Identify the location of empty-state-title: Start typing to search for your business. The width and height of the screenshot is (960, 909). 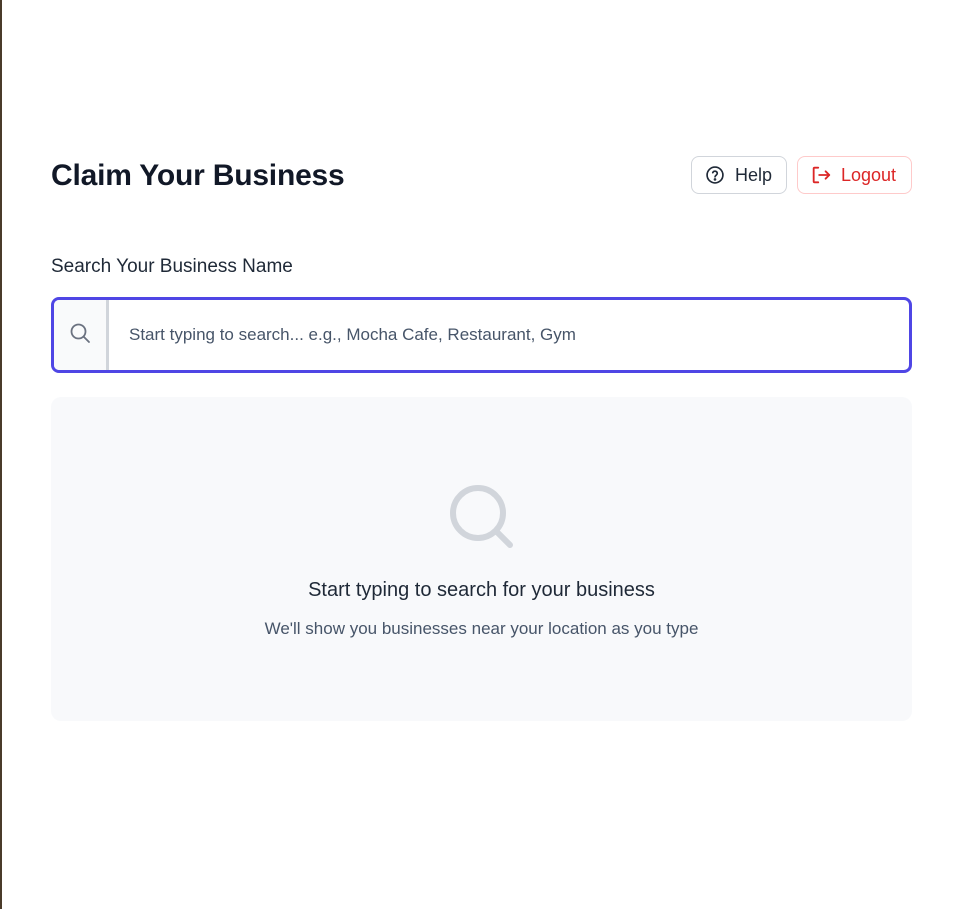
(481, 590).